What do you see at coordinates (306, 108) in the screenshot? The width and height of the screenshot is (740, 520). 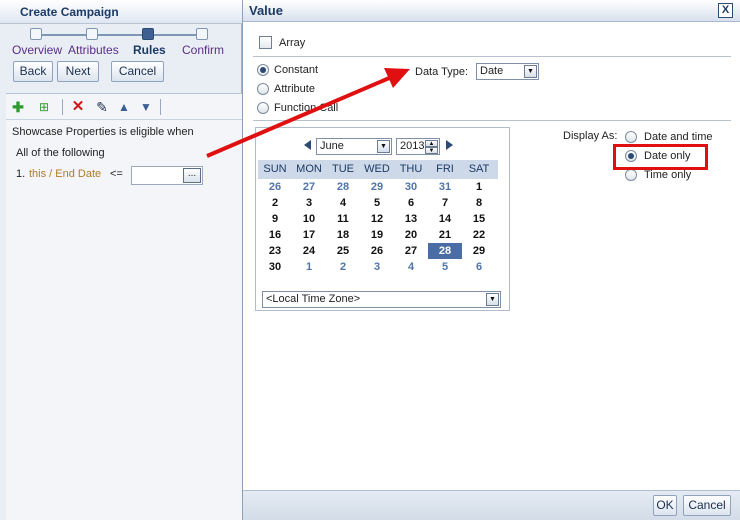 I see `function-call-label: Function Call` at bounding box center [306, 108].